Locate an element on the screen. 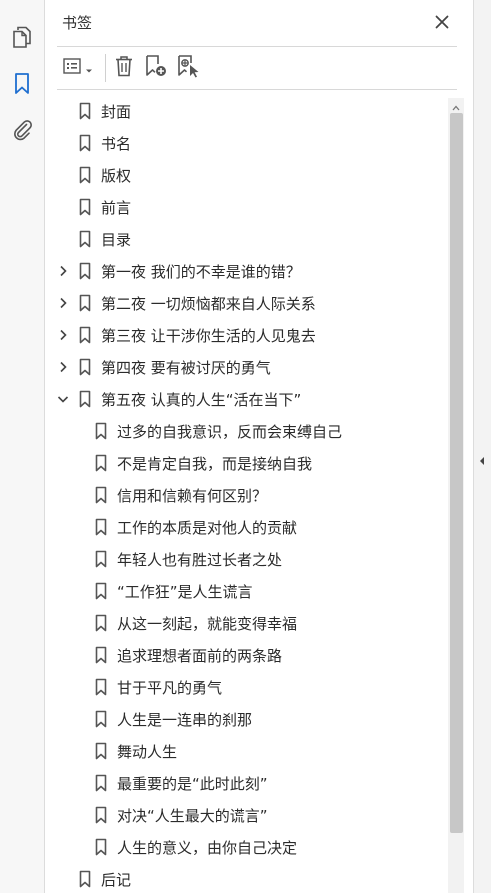  pages-panel-button is located at coordinates (22, 37).